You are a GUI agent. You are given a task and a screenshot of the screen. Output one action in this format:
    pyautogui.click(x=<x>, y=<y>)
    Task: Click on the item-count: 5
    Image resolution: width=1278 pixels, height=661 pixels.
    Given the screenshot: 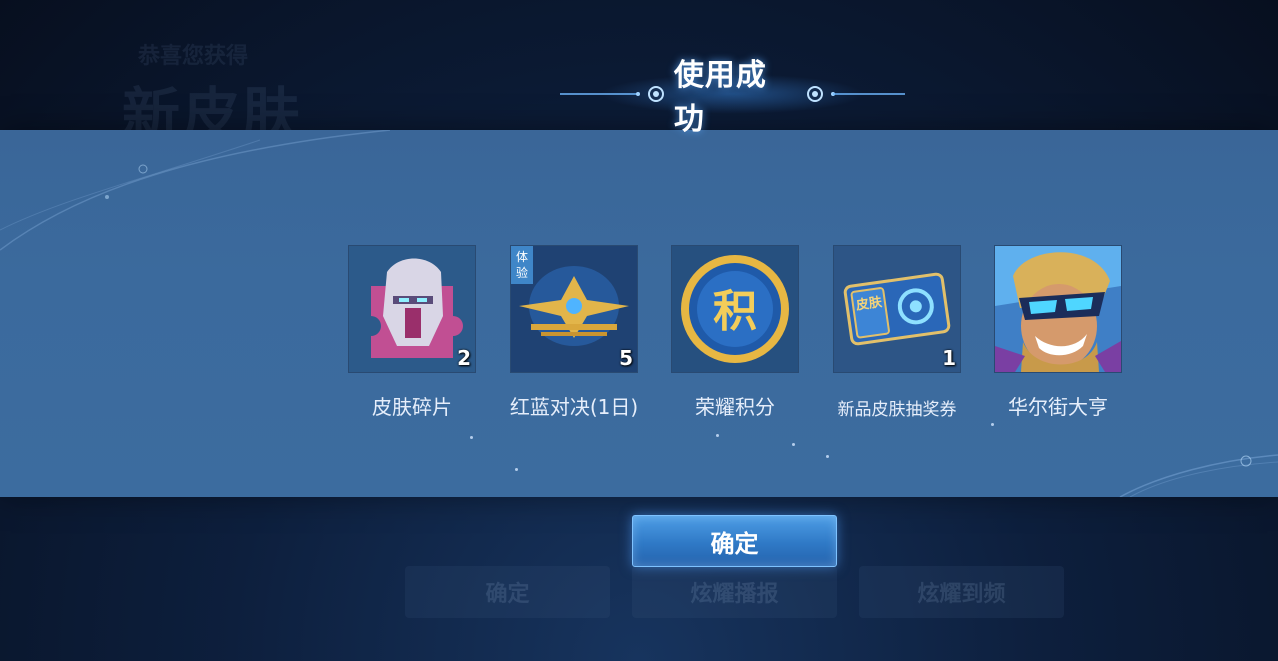 What is the action you would take?
    pyautogui.click(x=626, y=358)
    